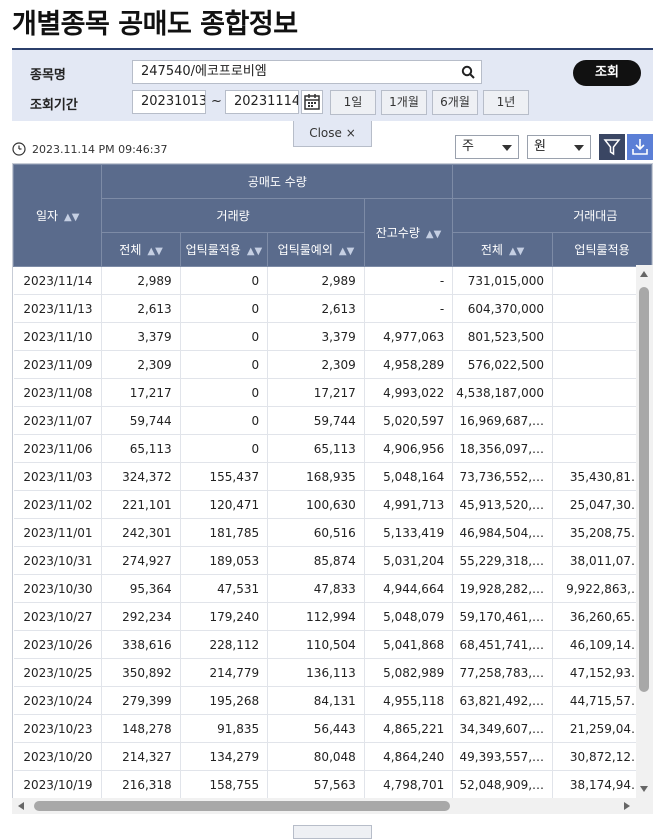  Describe the element at coordinates (408, 232) in the screenshot. I see `col-balance-header: 잔고수량 ▲▼` at that location.